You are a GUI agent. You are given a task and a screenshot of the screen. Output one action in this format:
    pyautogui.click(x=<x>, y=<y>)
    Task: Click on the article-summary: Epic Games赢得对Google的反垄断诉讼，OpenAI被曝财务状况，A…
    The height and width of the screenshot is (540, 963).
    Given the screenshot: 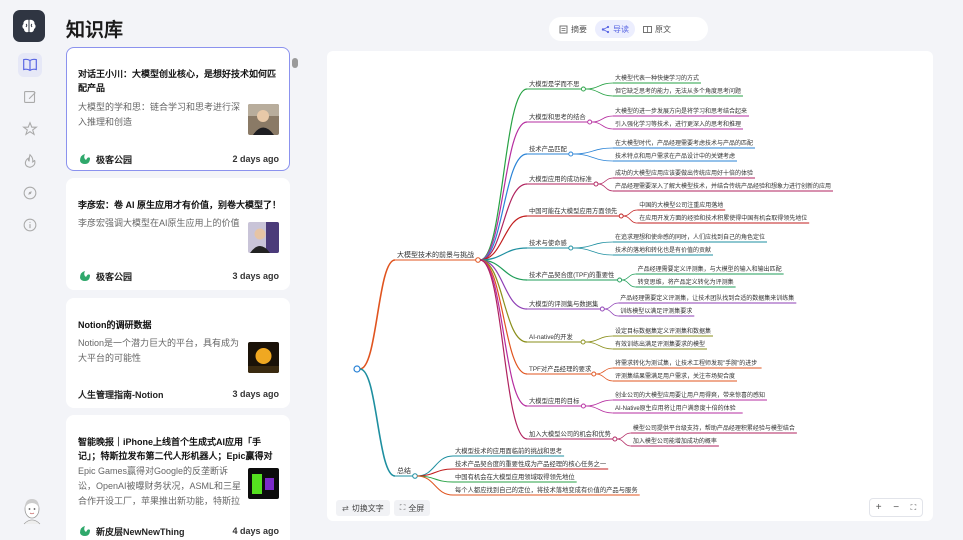 What is the action you would take?
    pyautogui.click(x=160, y=486)
    